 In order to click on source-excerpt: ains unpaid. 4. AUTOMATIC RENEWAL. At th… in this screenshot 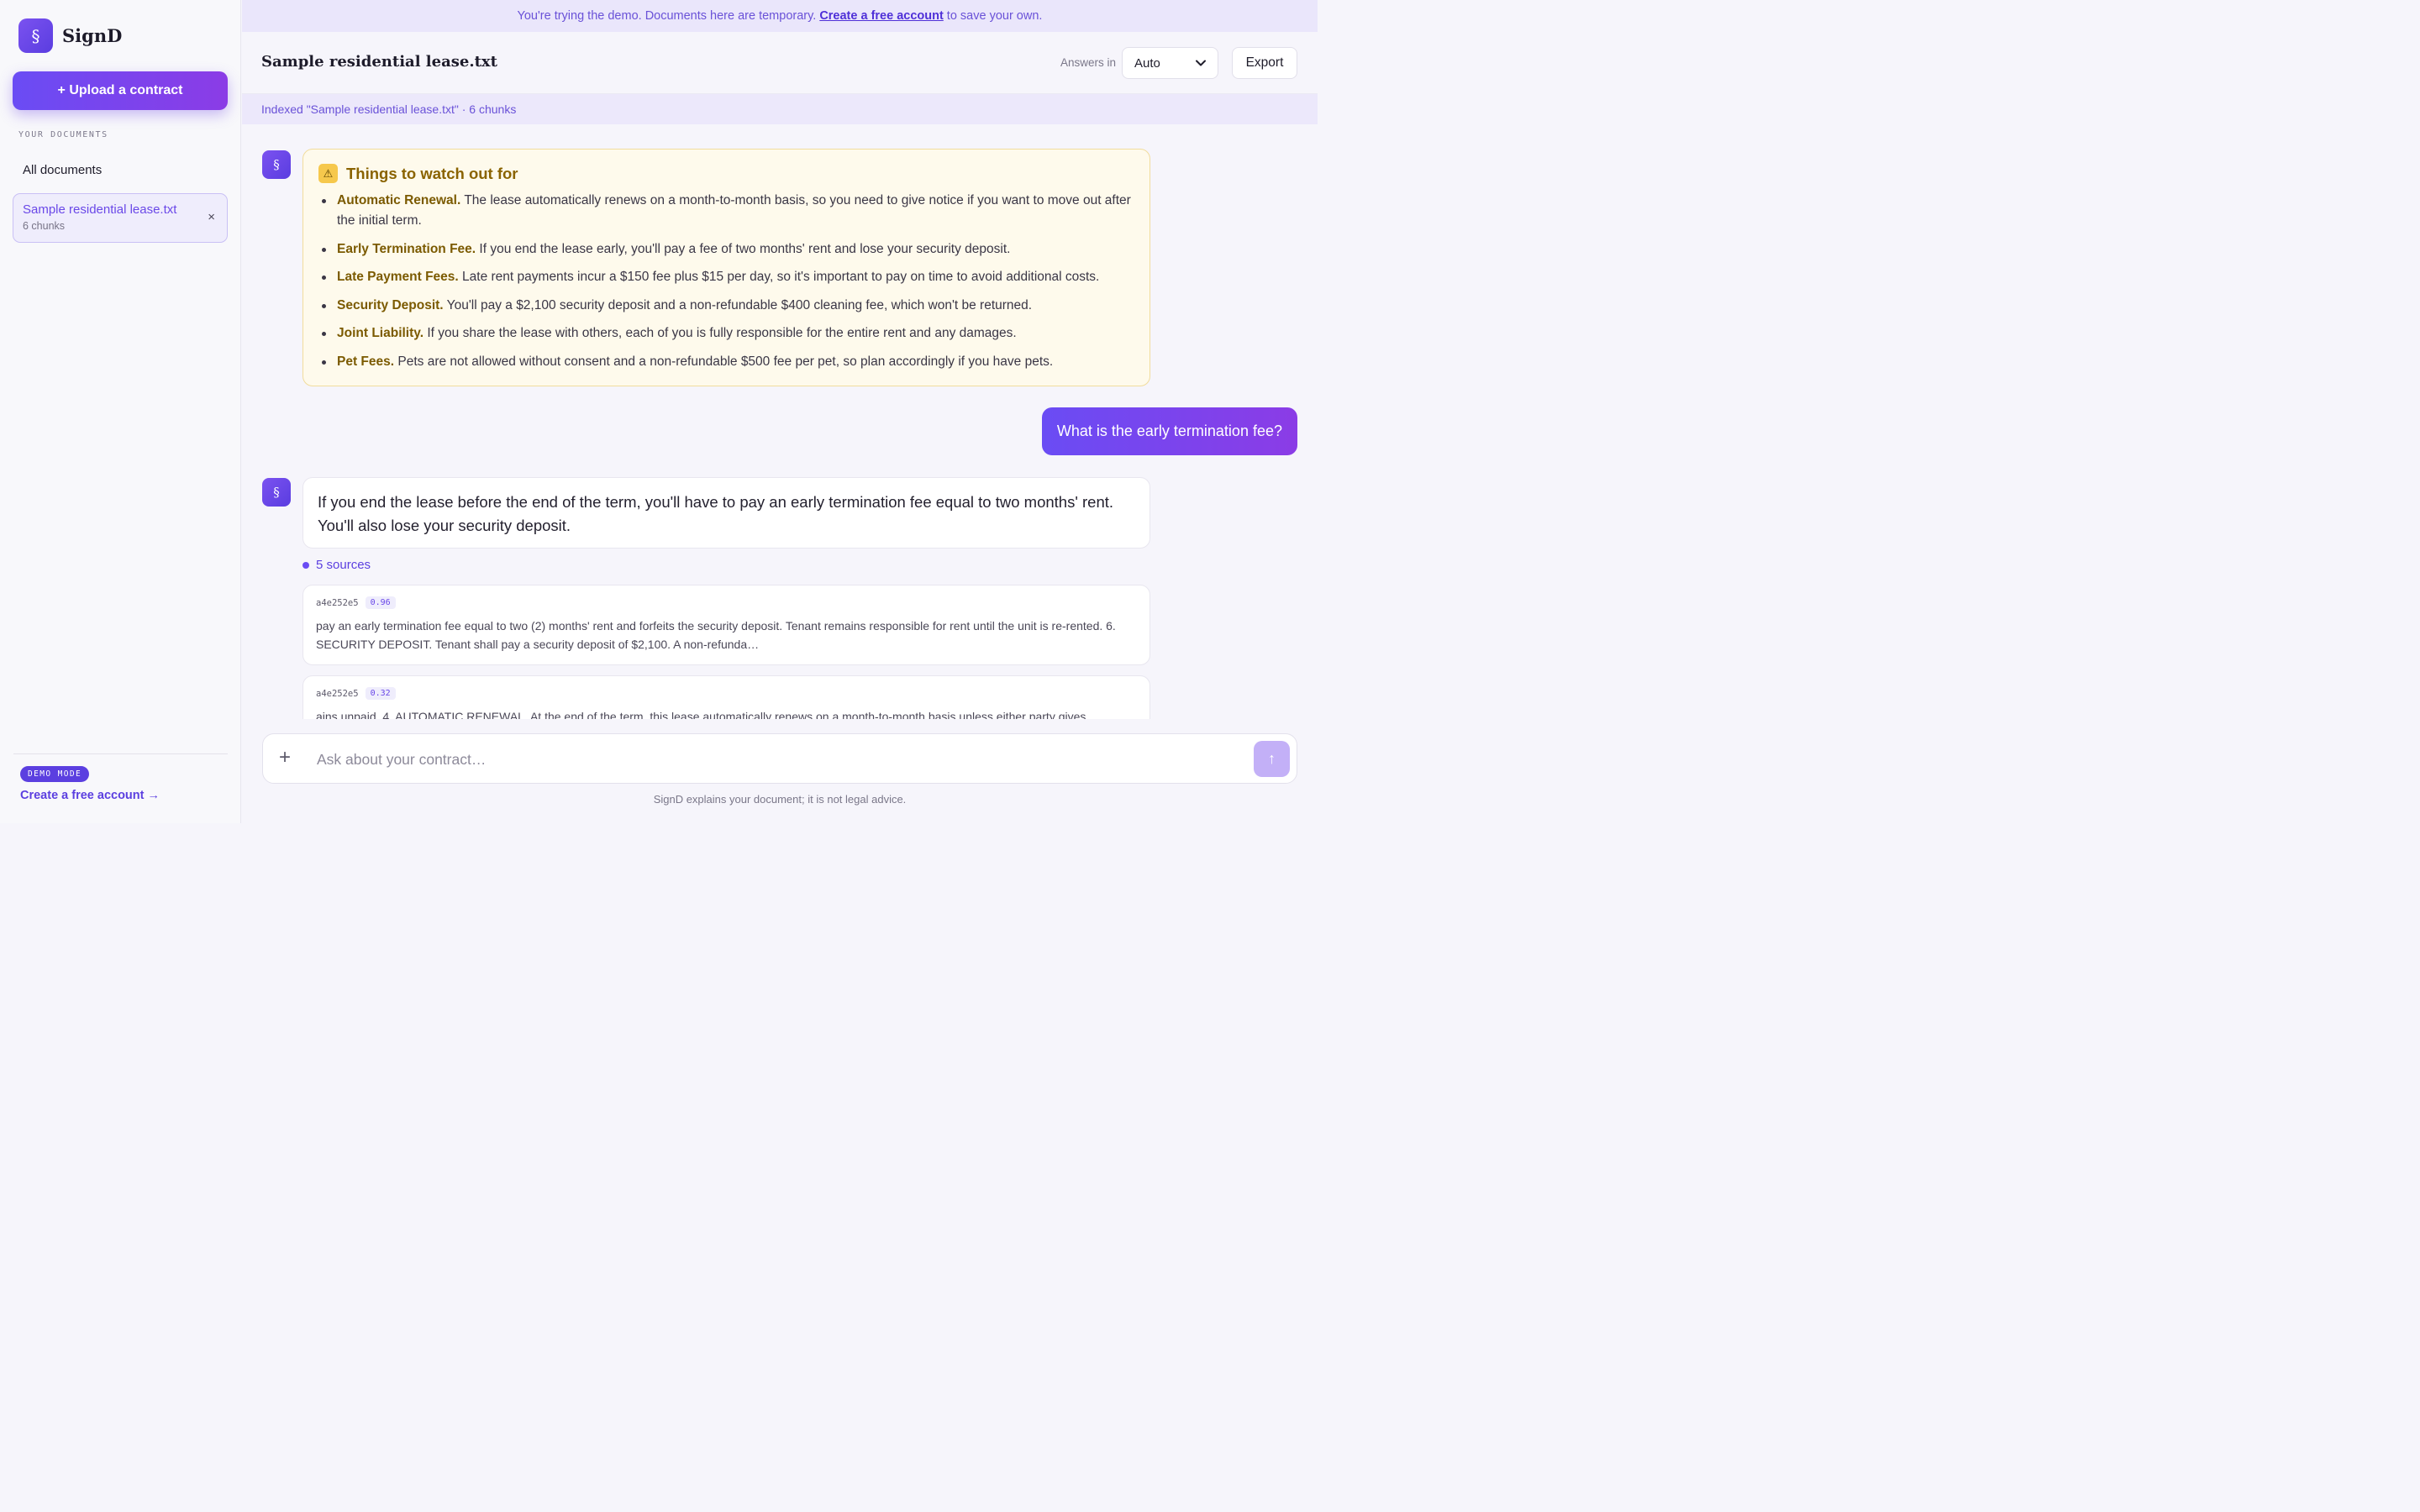, I will do `click(701, 714)`.